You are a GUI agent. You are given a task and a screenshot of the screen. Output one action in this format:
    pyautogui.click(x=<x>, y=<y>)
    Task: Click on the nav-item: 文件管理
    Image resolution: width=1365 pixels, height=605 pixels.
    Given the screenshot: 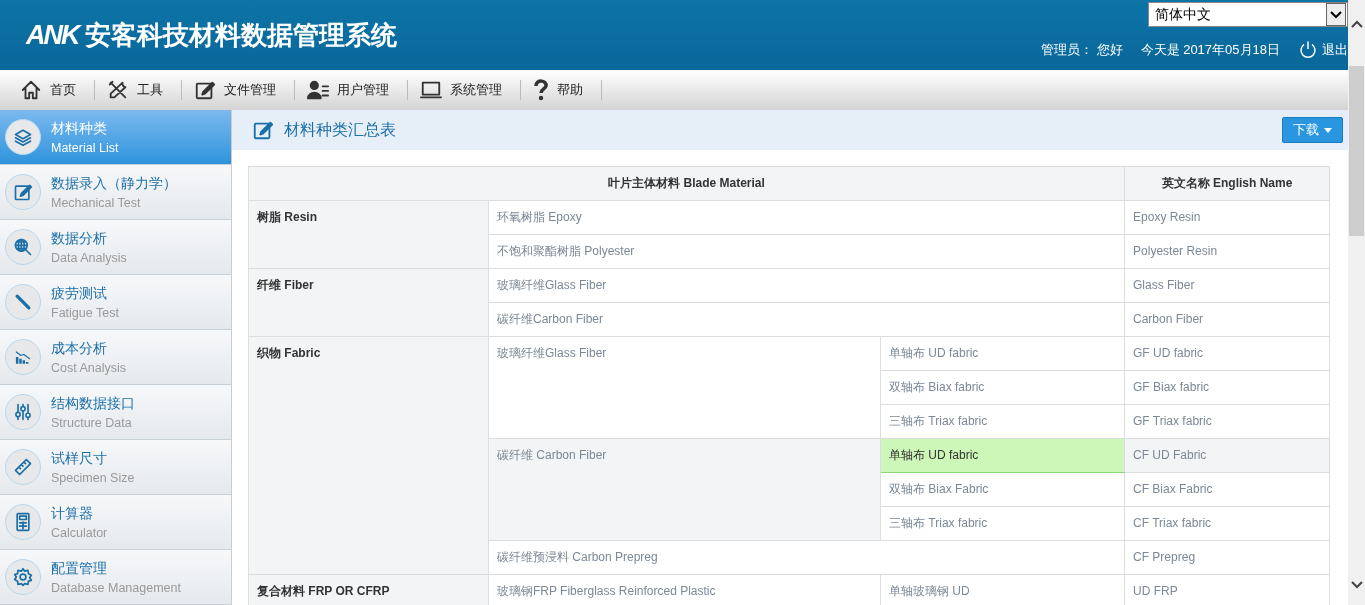 What is the action you would take?
    pyautogui.click(x=238, y=90)
    